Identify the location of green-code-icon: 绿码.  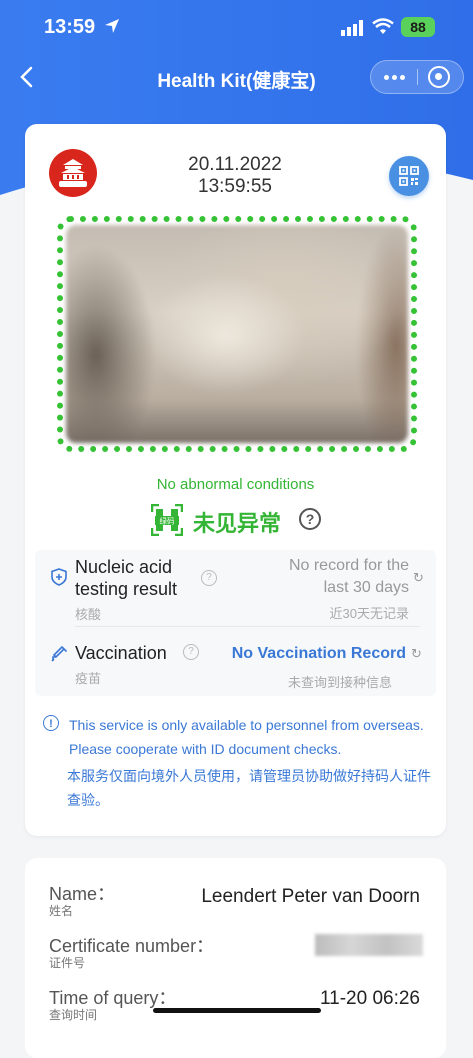
(167, 520).